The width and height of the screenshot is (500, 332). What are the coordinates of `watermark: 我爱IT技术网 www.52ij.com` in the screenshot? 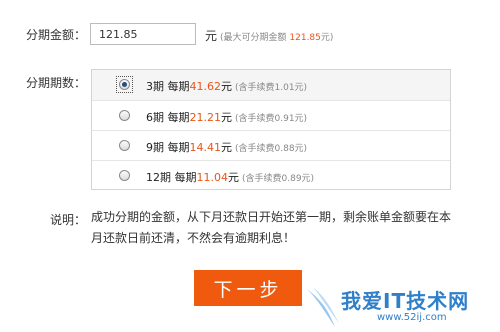 It's located at (402, 307).